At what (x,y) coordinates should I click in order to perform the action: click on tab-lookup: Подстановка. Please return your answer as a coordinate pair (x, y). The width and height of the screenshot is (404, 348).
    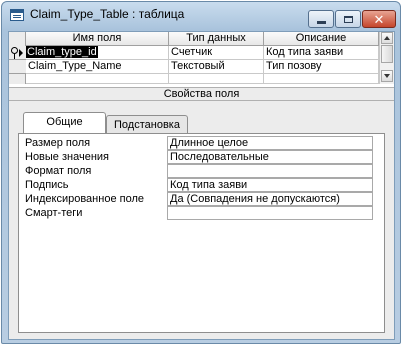
    Looking at the image, I should click on (147, 125).